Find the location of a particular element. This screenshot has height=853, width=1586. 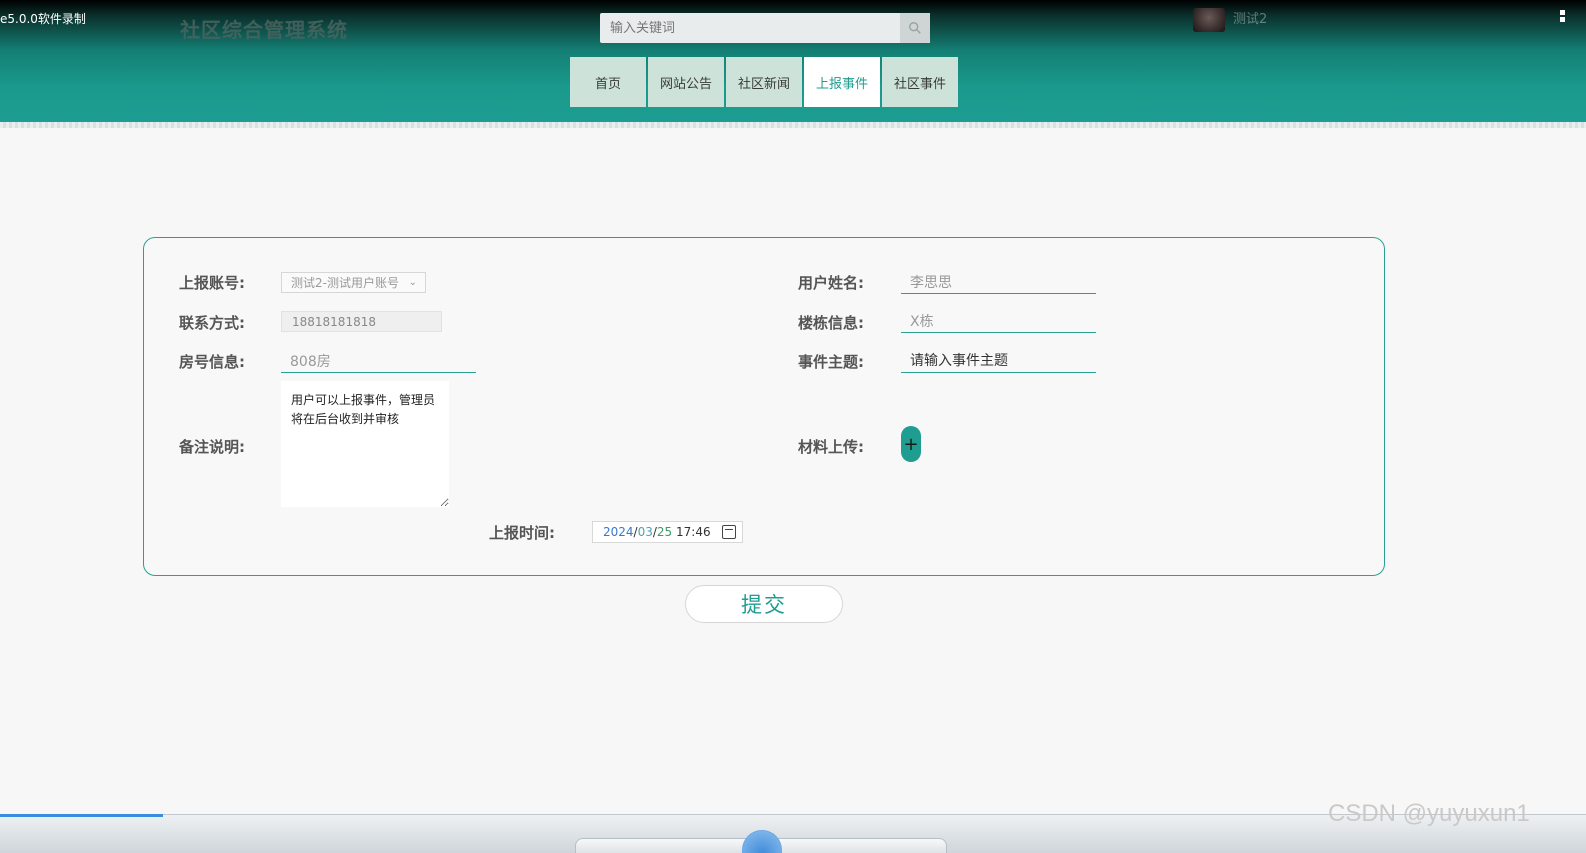

search-input is located at coordinates (750, 28).